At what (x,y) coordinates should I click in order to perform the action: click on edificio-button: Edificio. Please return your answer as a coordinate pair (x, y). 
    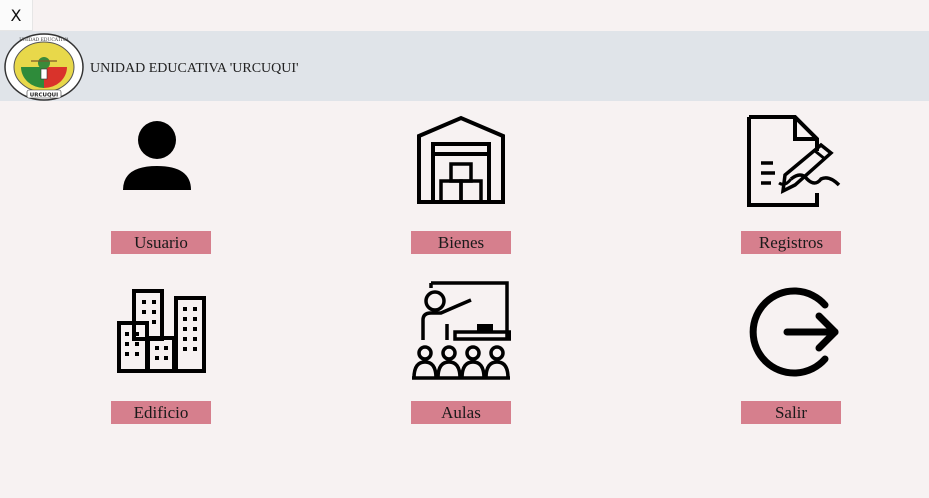
    Looking at the image, I should click on (161, 412).